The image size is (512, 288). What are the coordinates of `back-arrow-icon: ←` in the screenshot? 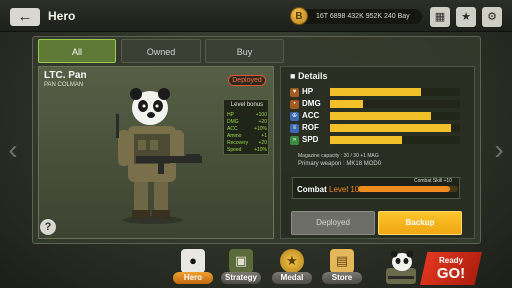 It's located at (25, 16).